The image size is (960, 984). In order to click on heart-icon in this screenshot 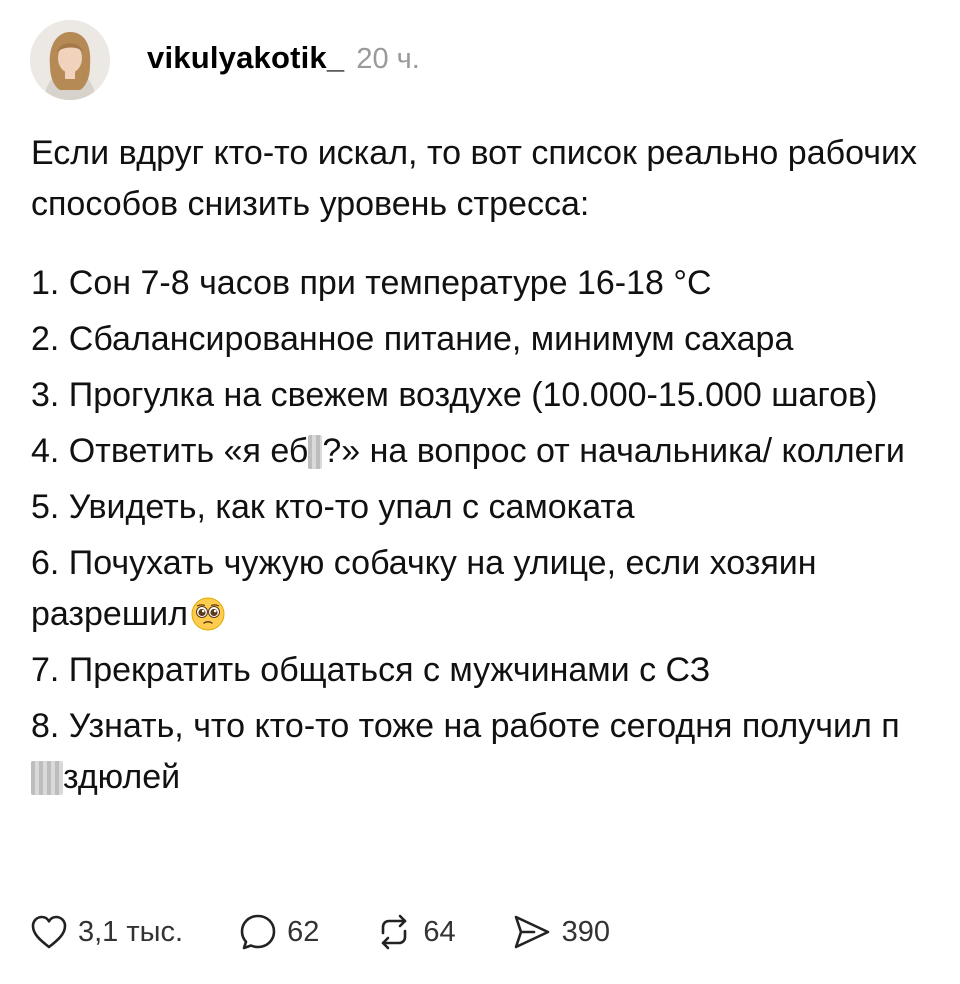, I will do `click(49, 932)`.